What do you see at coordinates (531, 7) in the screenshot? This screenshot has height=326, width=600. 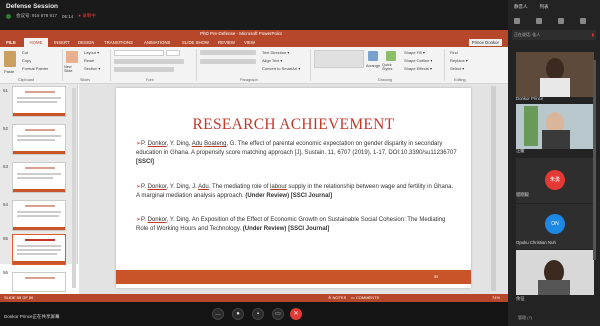 I see `panel-tabs: 静音人 列表` at bounding box center [531, 7].